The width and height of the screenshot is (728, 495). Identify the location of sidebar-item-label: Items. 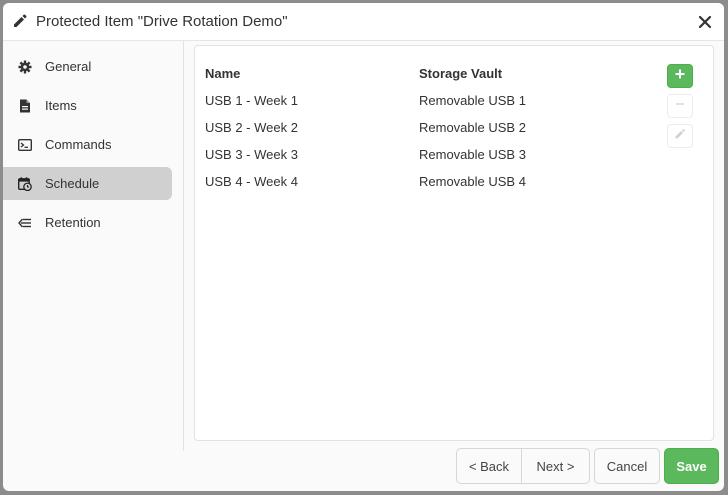
(61, 105).